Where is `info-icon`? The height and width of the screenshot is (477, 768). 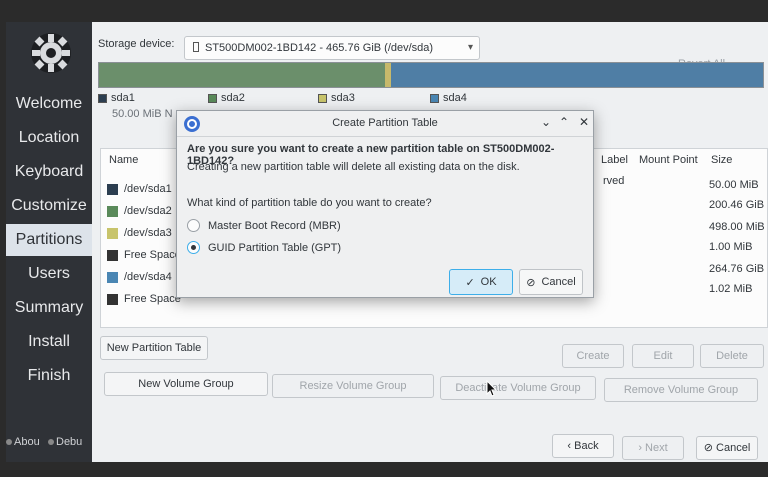
info-icon is located at coordinates (9, 442).